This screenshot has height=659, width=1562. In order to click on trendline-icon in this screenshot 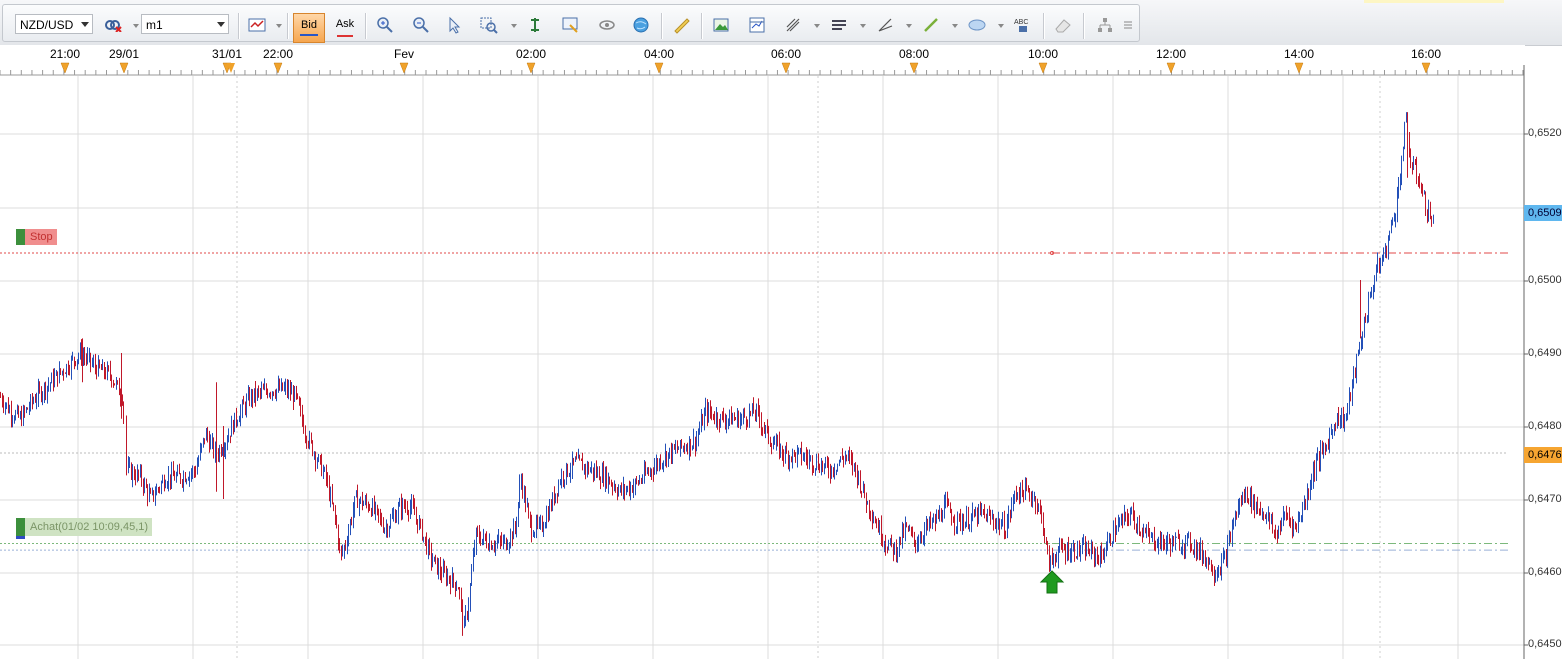, I will do `click(885, 25)`.